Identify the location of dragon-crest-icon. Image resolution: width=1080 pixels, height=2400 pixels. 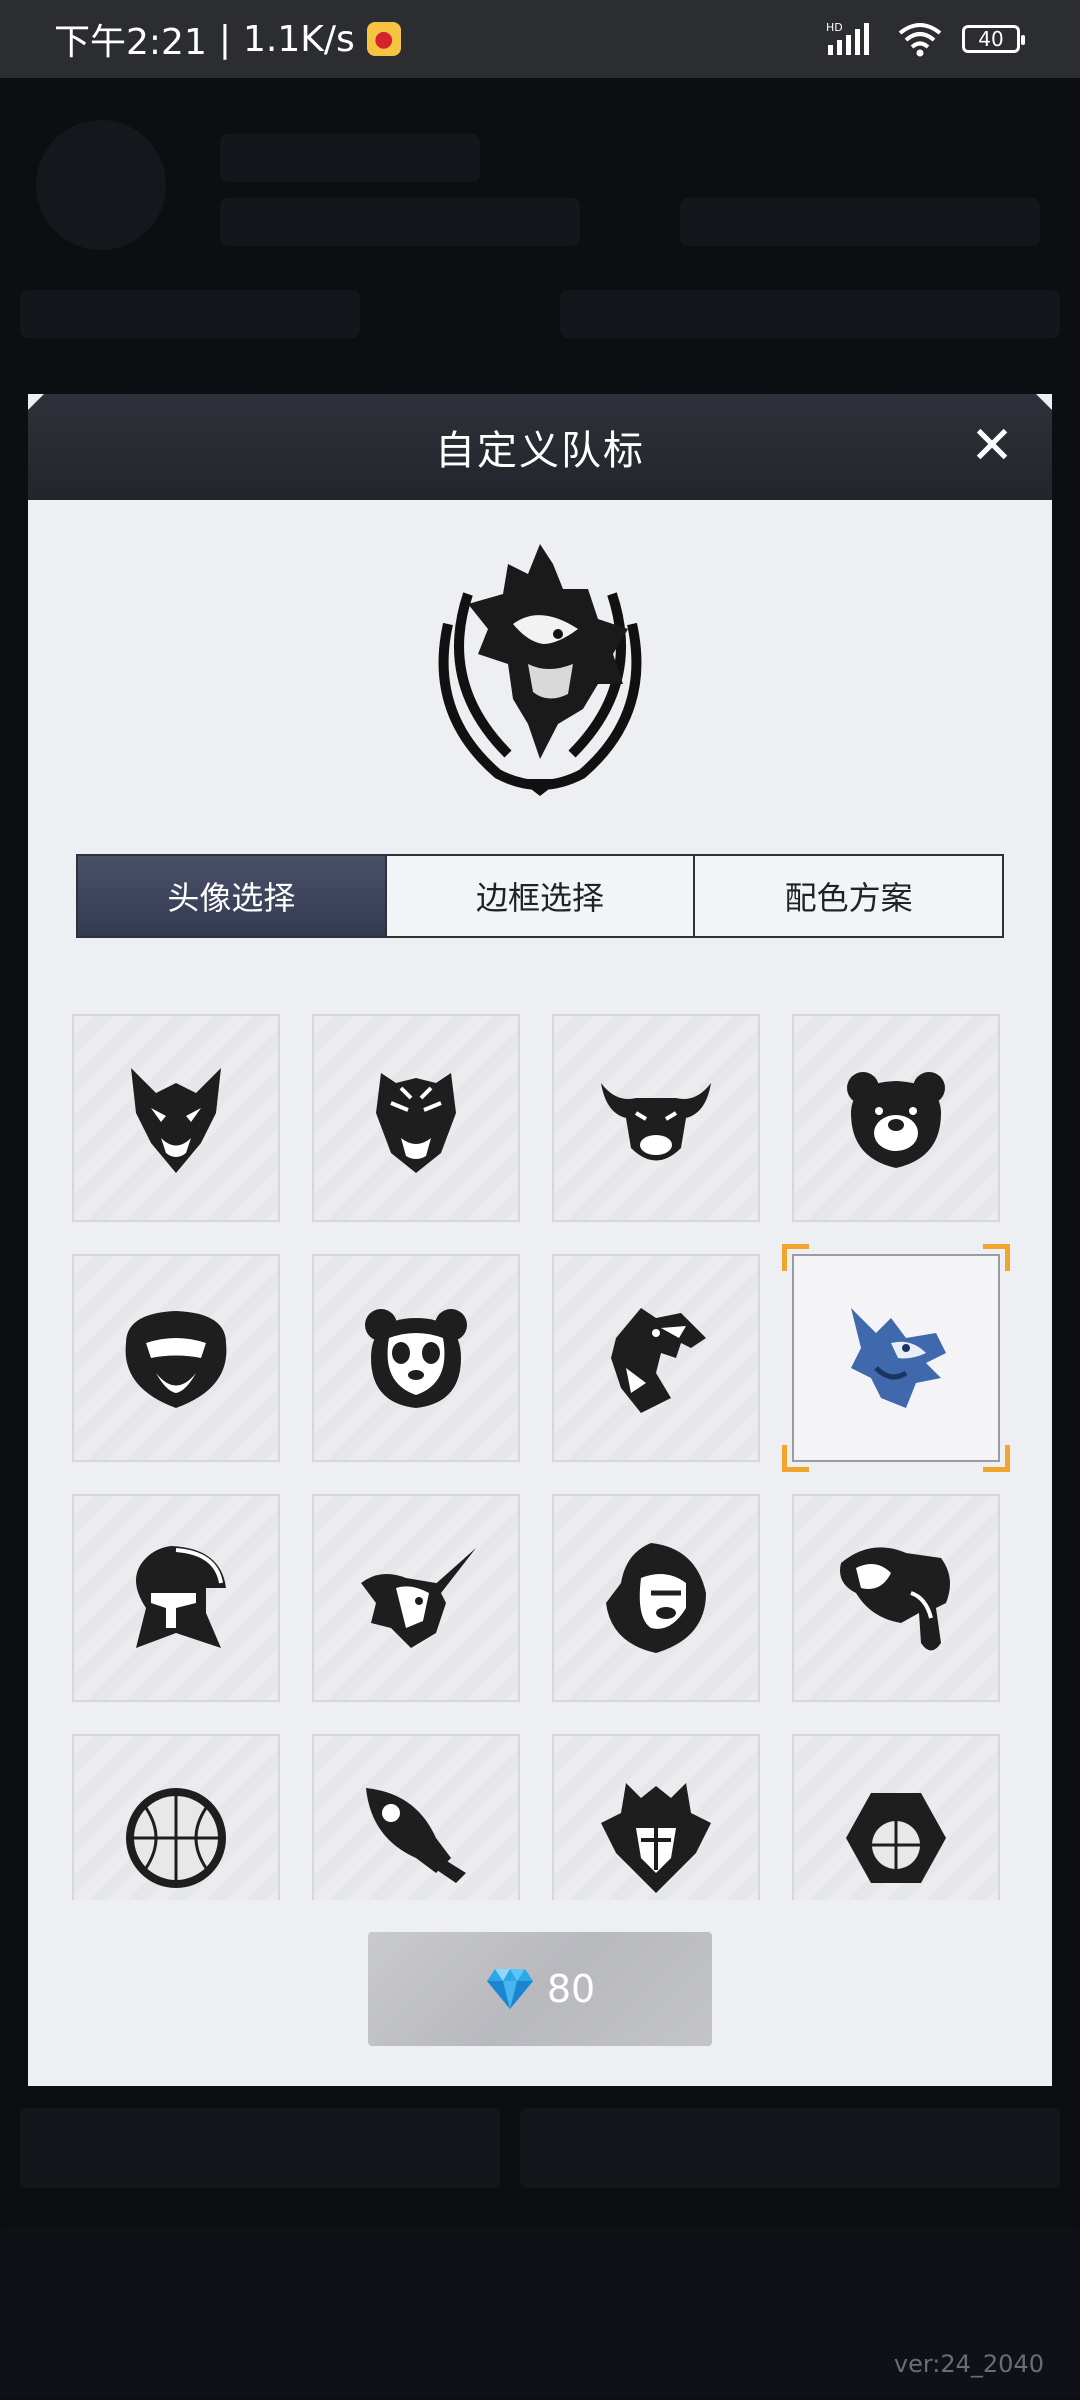
(540, 670).